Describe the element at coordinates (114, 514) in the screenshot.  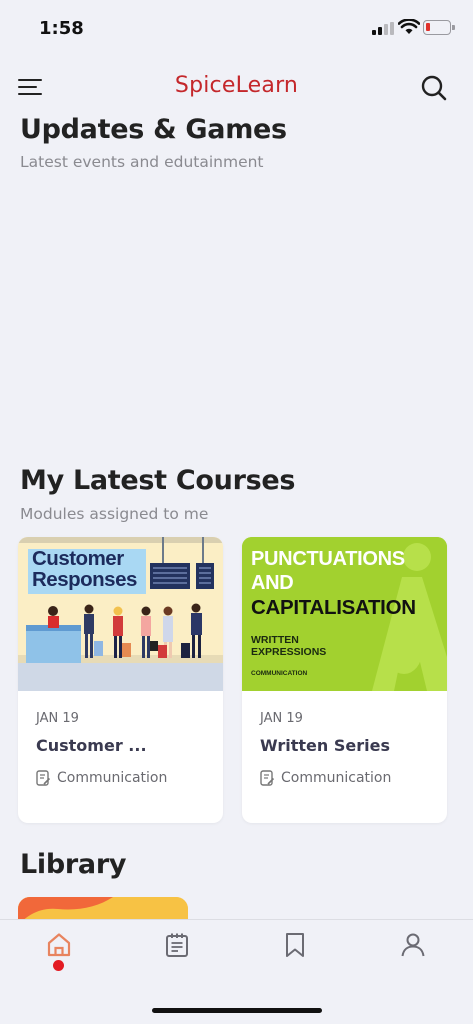
I see `courses-section-subtitle: Modules assigned to me` at that location.